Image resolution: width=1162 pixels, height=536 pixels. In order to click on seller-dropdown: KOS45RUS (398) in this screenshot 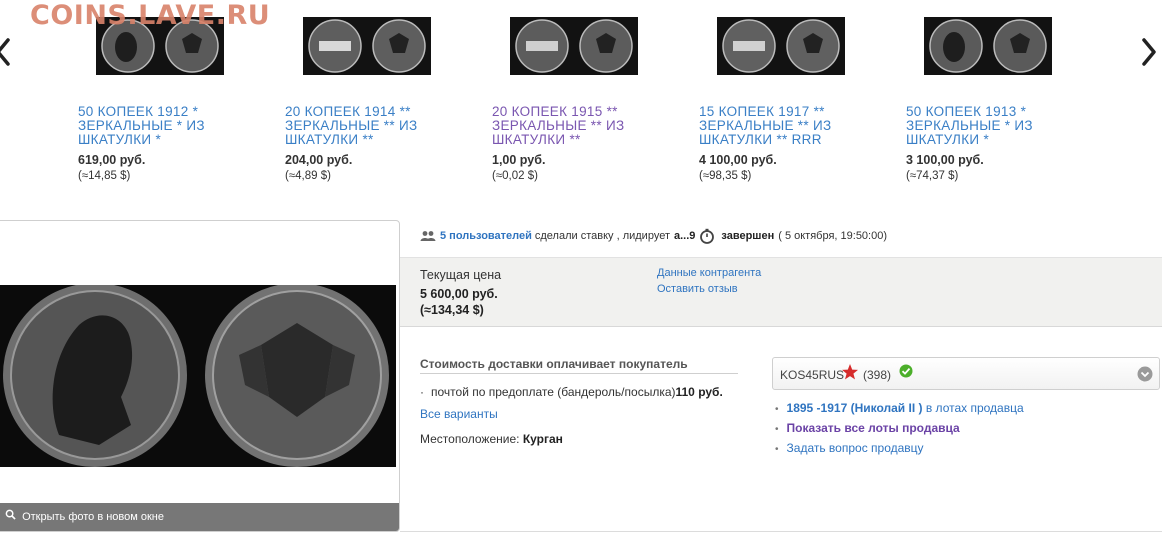, I will do `click(966, 373)`.